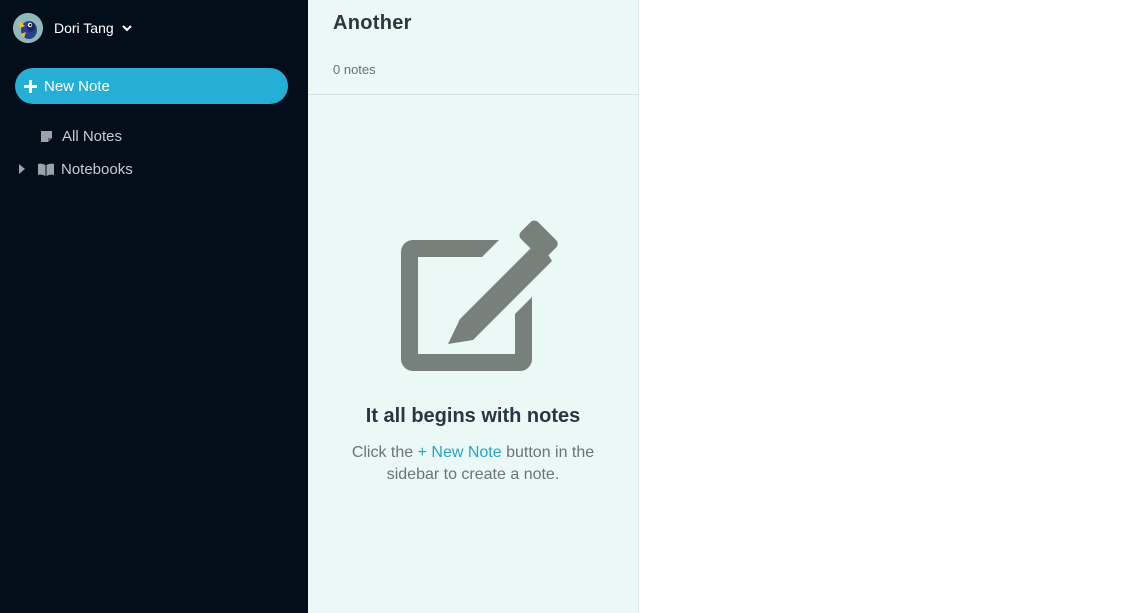 This screenshot has width=1135, height=613. I want to click on new-note-link: + New Note, so click(460, 452).